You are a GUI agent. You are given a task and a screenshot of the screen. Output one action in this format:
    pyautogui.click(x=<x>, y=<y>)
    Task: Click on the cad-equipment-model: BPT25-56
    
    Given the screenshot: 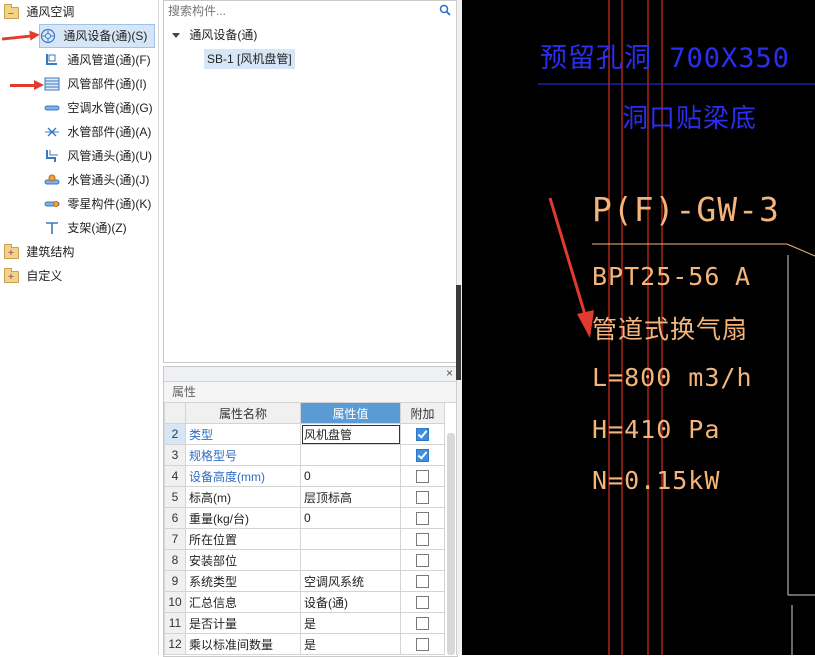 What is the action you would take?
    pyautogui.click(x=656, y=276)
    